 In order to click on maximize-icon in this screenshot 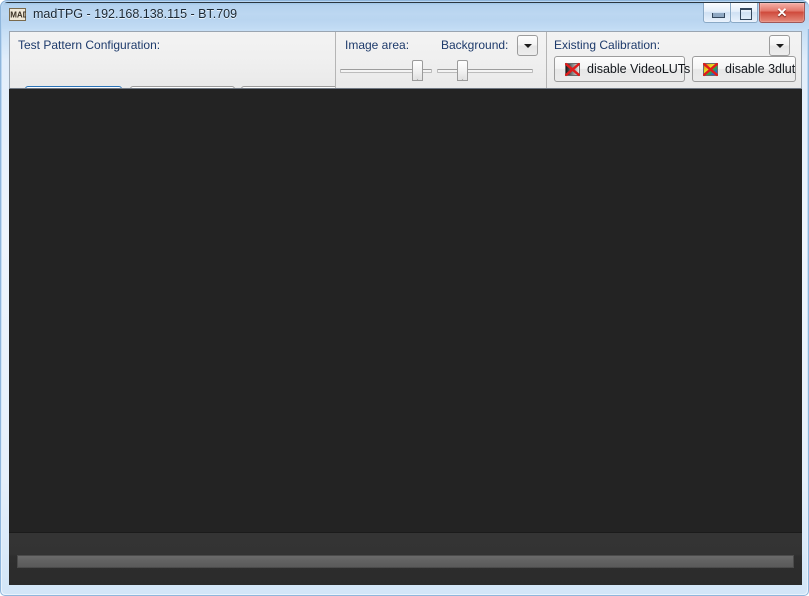, I will do `click(746, 14)`.